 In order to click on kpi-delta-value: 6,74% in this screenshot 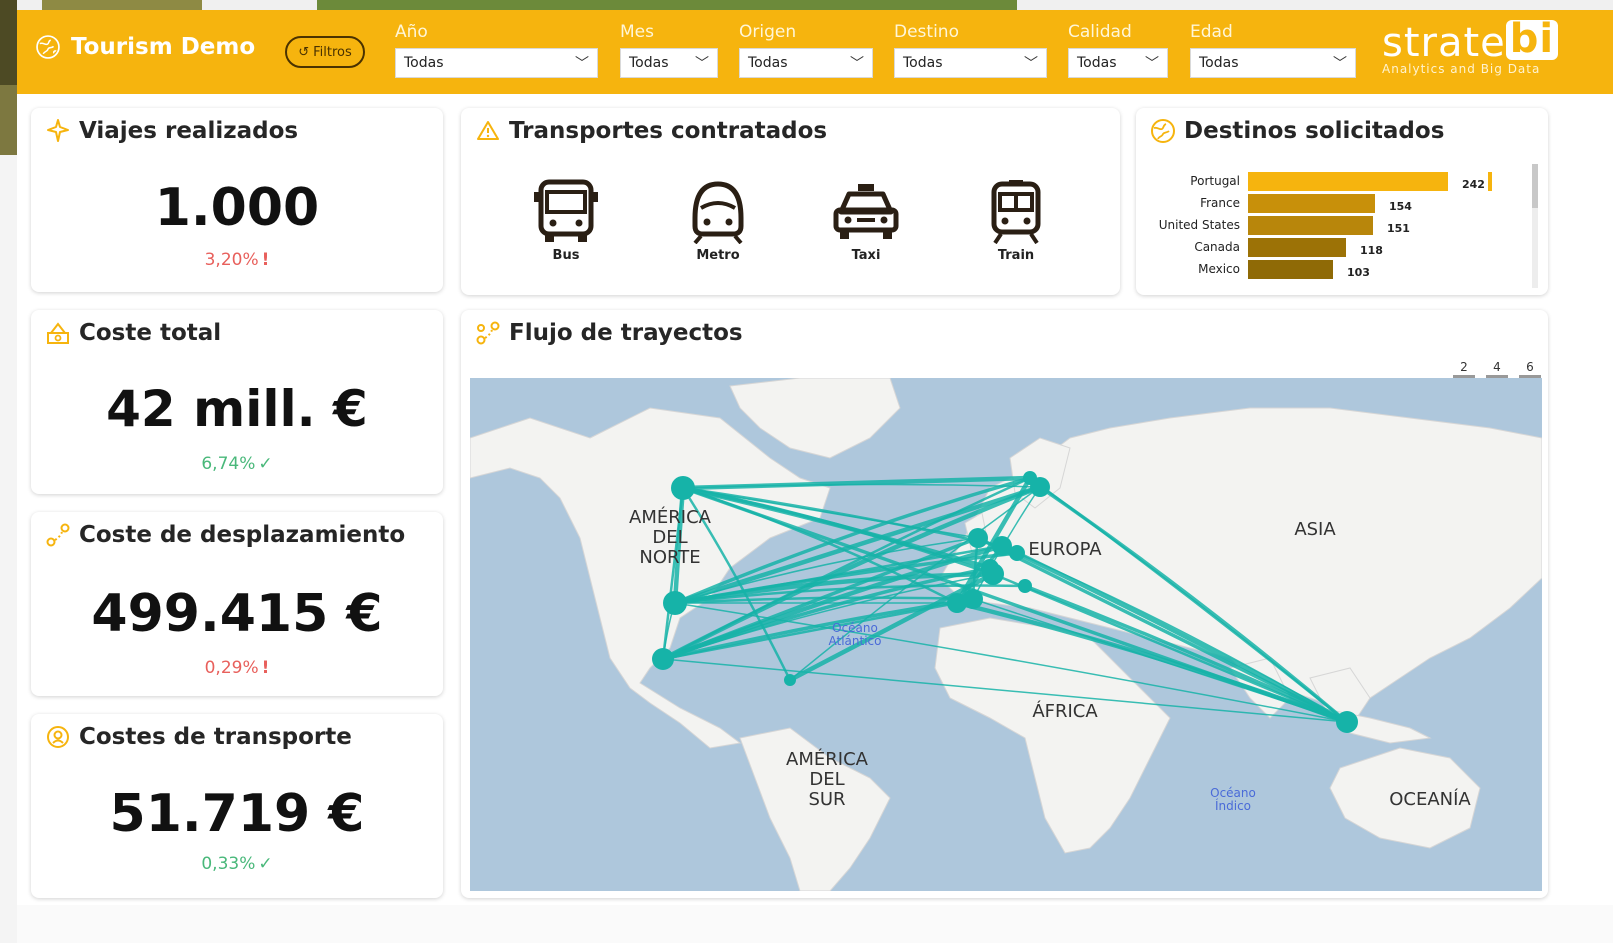, I will do `click(228, 464)`.